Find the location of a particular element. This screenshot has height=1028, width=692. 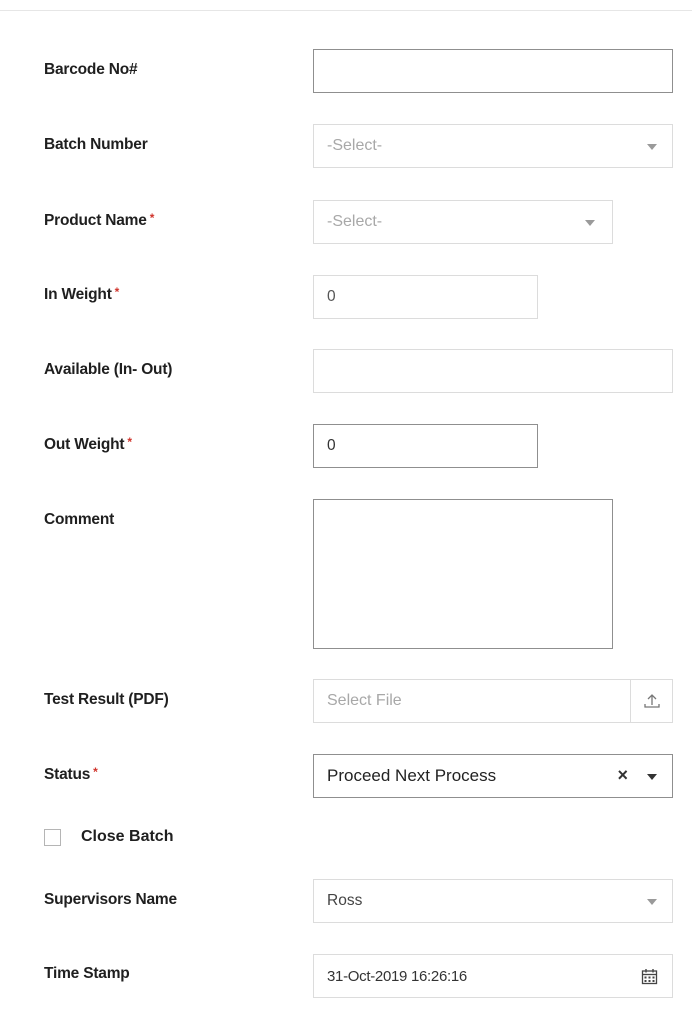

status-label: Status * is located at coordinates (71, 774).